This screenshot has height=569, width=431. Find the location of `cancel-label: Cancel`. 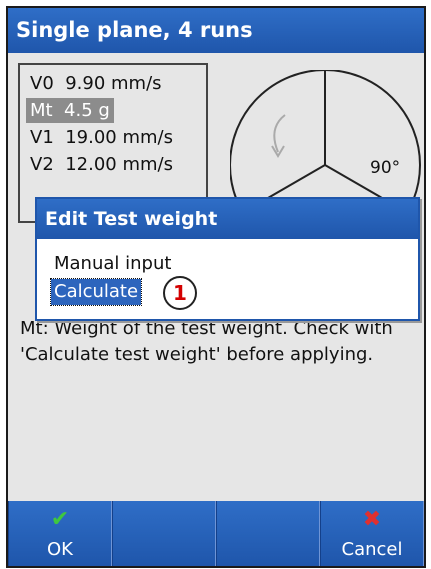

cancel-label: Cancel is located at coordinates (372, 549).